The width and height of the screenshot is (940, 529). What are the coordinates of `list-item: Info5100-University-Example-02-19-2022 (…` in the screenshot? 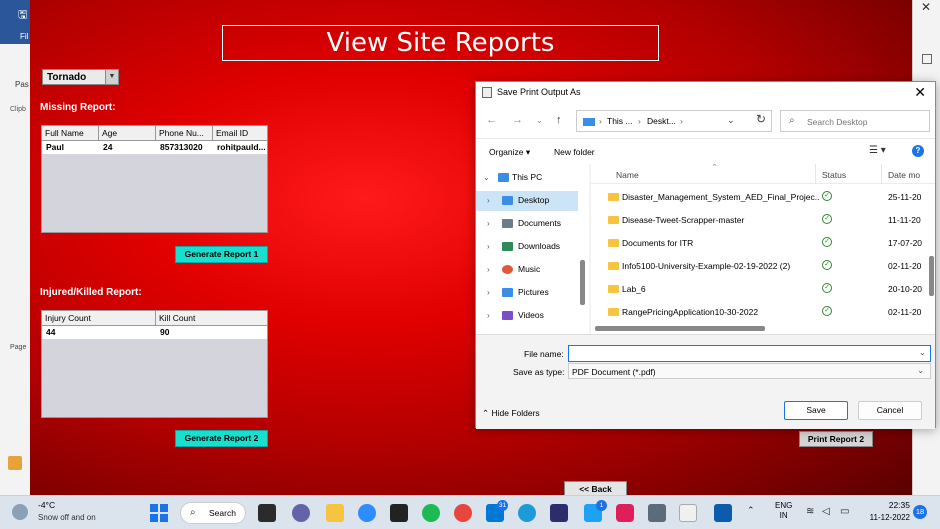 It's located at (763, 266).